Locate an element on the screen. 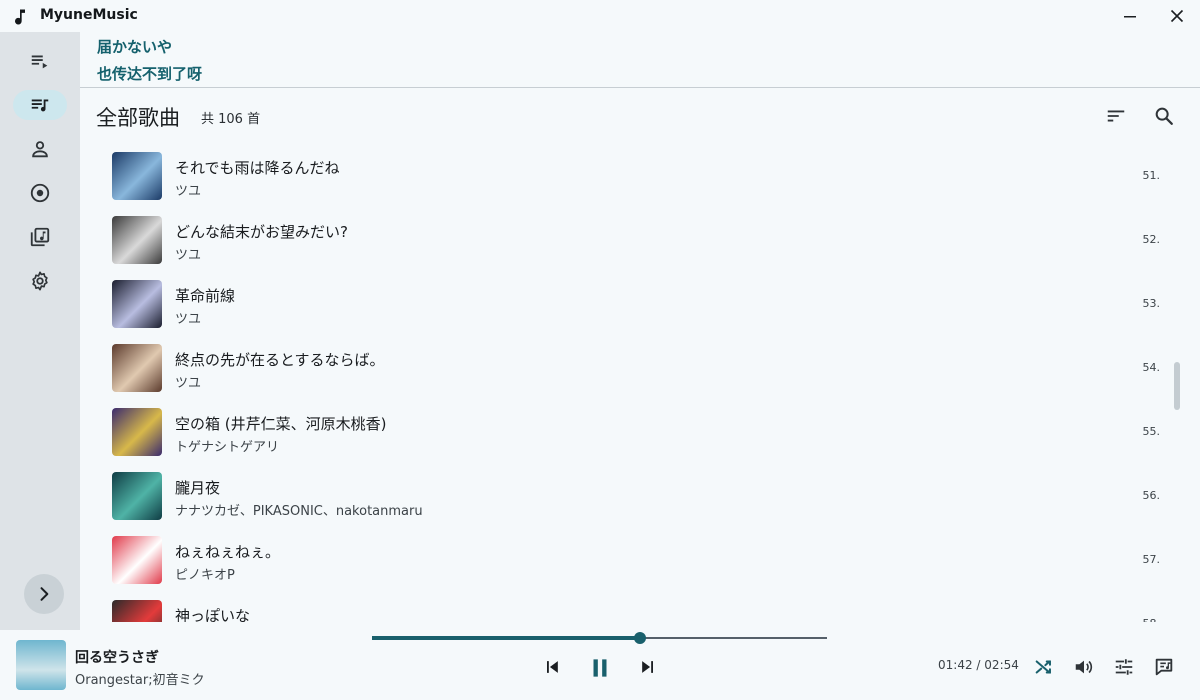 The height and width of the screenshot is (700, 1200). progress-slider is located at coordinates (599, 638).